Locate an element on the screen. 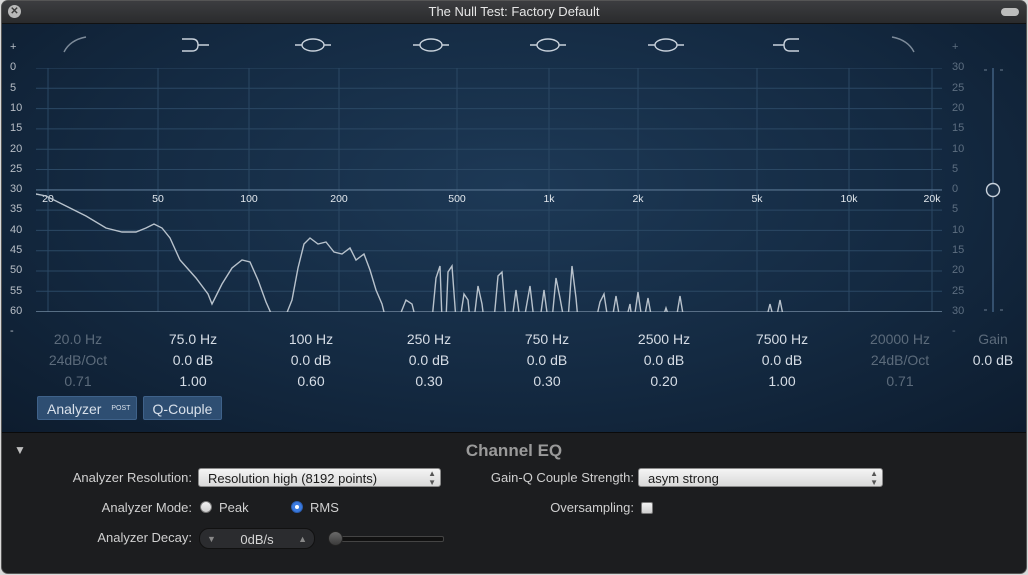  peak-radio is located at coordinates (206, 507).